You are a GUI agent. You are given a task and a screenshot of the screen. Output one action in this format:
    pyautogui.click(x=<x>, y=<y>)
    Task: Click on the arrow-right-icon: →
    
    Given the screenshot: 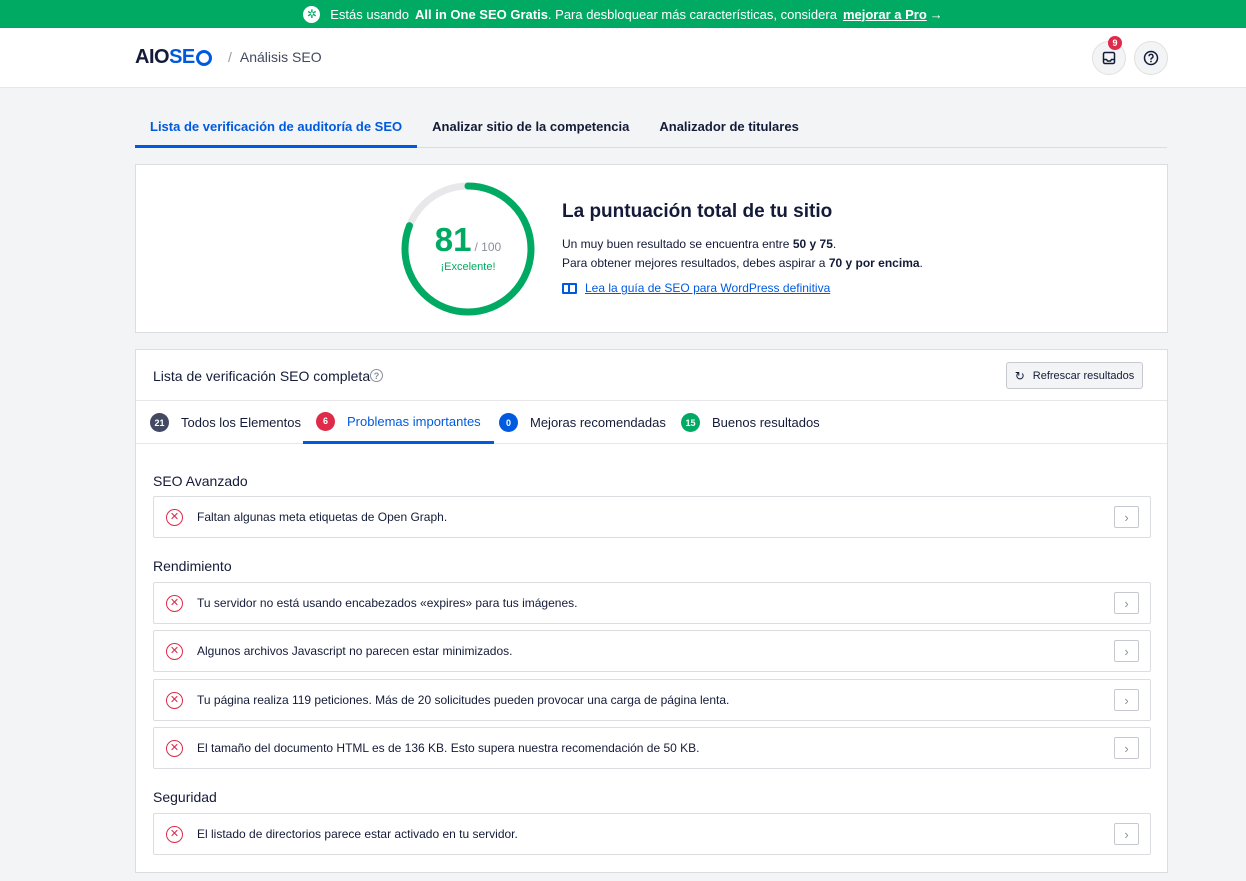 What is the action you would take?
    pyautogui.click(x=936, y=14)
    